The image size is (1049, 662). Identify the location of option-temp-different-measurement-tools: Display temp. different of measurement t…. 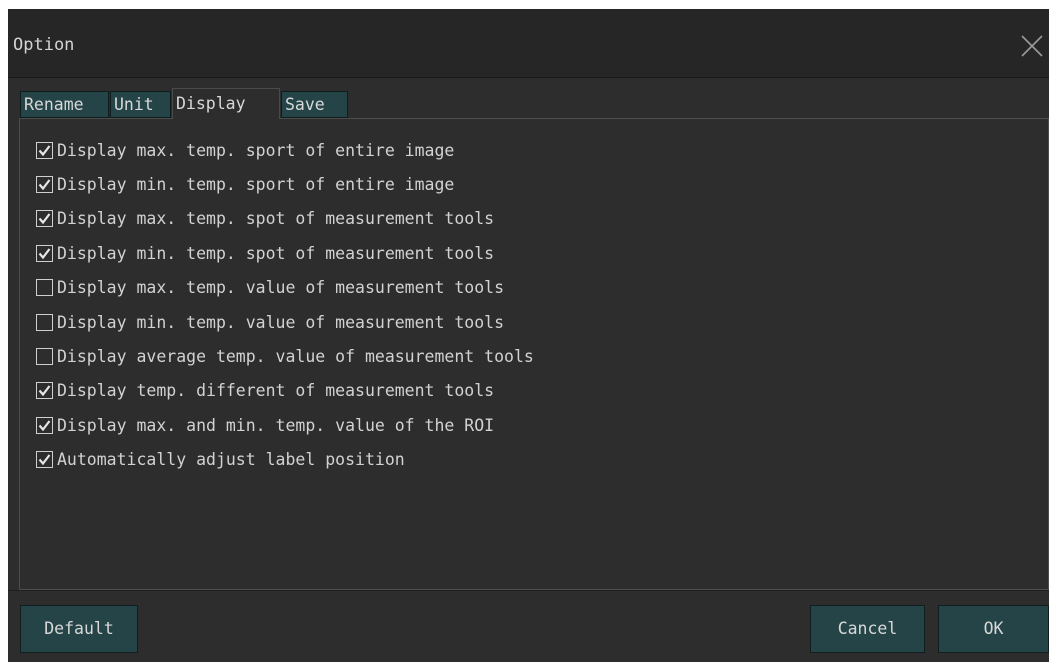
(285, 391).